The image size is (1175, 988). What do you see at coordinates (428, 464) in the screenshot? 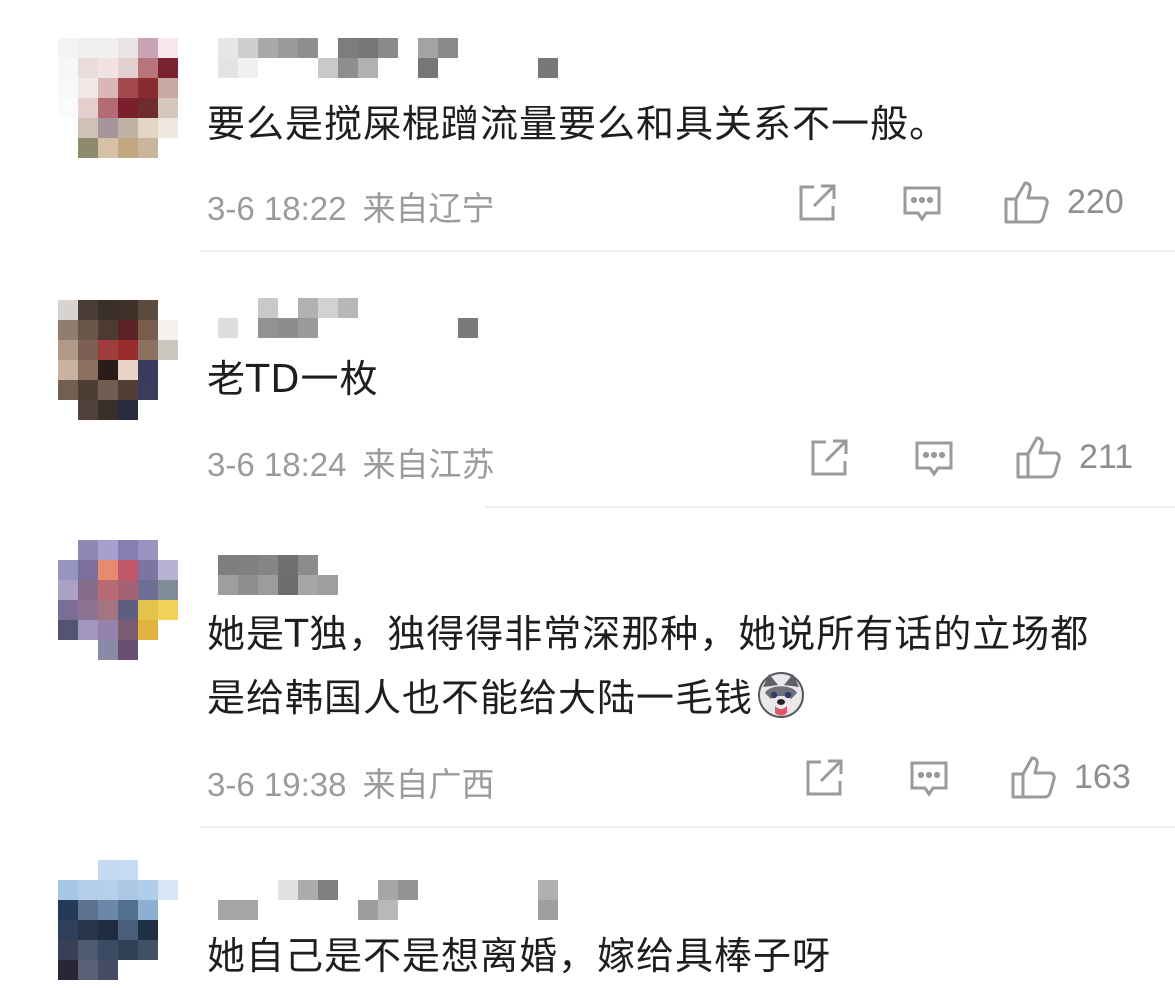
I see `comment-location: 来自江苏` at bounding box center [428, 464].